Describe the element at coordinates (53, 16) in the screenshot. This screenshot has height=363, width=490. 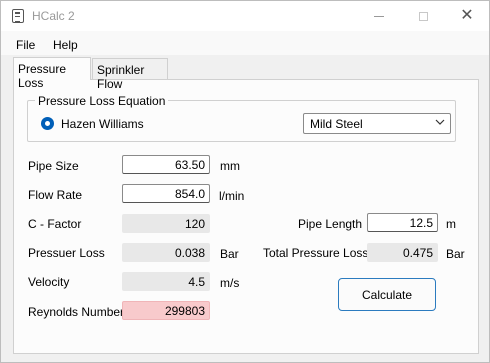
I see `window-title: HCalc 2` at that location.